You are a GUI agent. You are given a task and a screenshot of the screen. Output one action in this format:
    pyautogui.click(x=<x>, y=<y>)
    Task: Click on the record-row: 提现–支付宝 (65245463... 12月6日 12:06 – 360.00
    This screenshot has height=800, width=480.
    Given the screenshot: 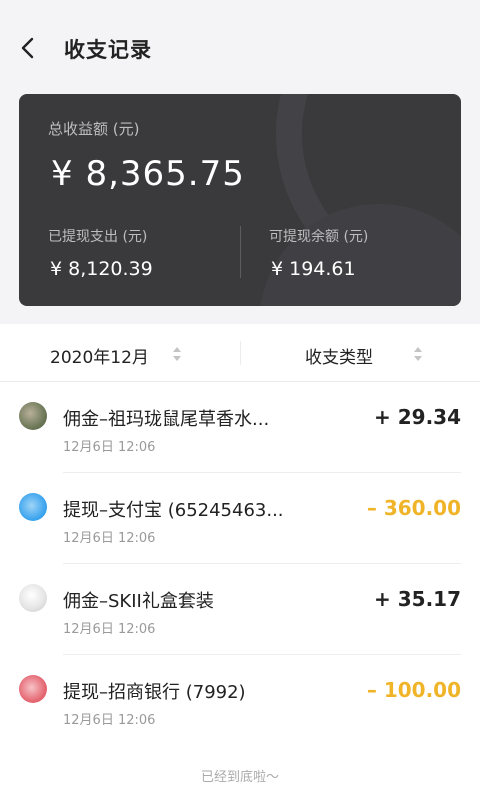 What is the action you would take?
    pyautogui.click(x=240, y=518)
    